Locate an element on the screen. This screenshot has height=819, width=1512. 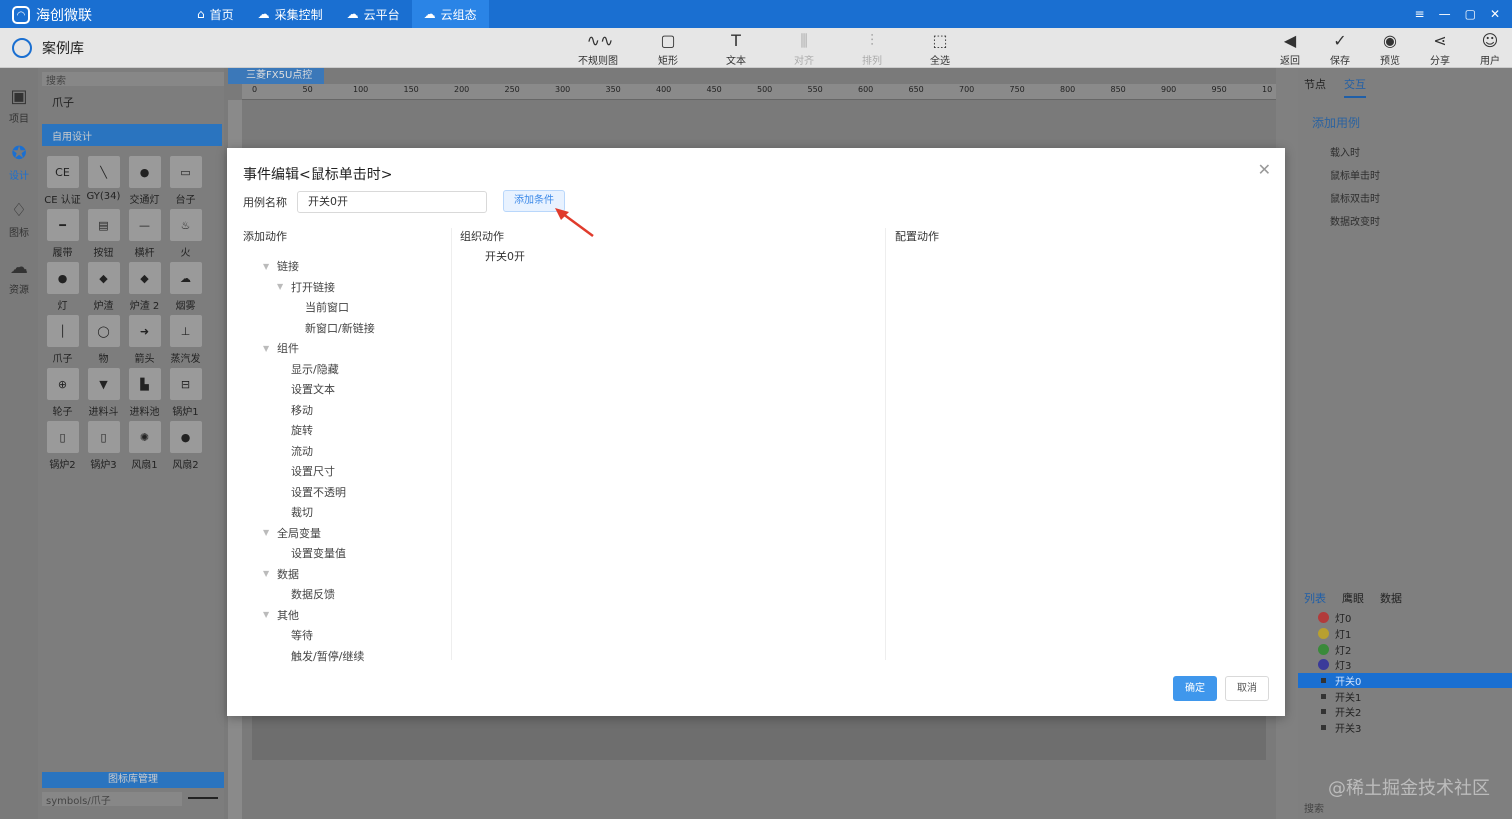
component-item: ▯ 锅炉2 is located at coordinates (62, 447).